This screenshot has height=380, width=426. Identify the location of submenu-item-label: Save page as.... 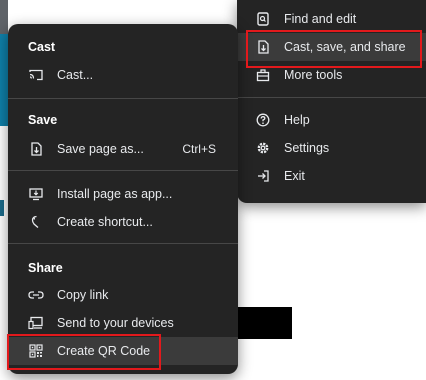
(100, 149).